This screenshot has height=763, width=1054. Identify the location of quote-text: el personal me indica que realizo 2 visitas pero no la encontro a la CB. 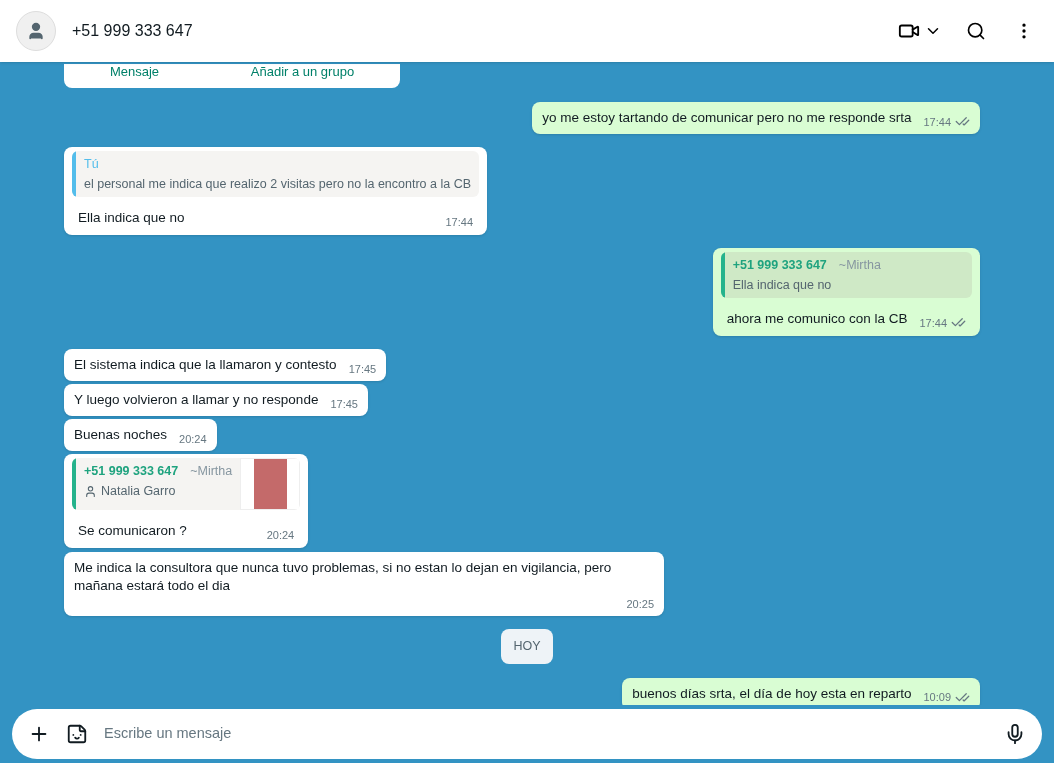
(278, 184).